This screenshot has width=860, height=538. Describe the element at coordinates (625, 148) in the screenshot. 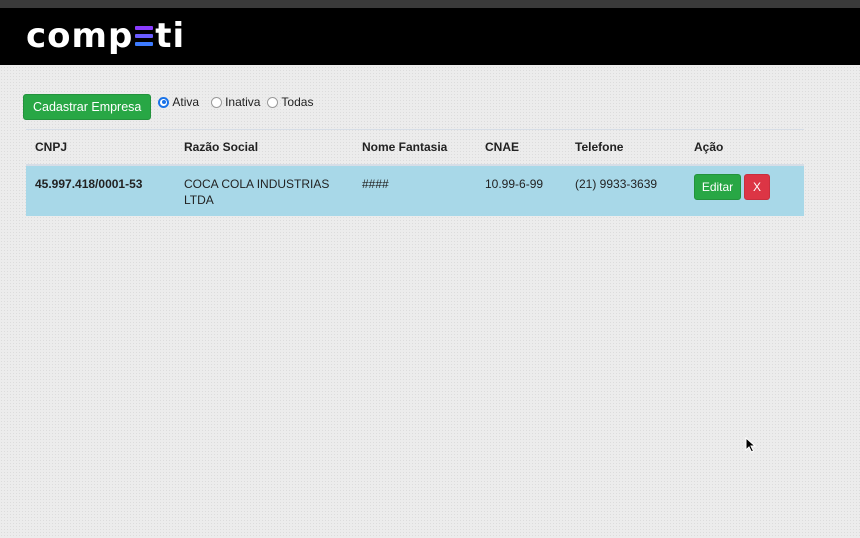

I see `column-header-telefone: Telefone` at that location.